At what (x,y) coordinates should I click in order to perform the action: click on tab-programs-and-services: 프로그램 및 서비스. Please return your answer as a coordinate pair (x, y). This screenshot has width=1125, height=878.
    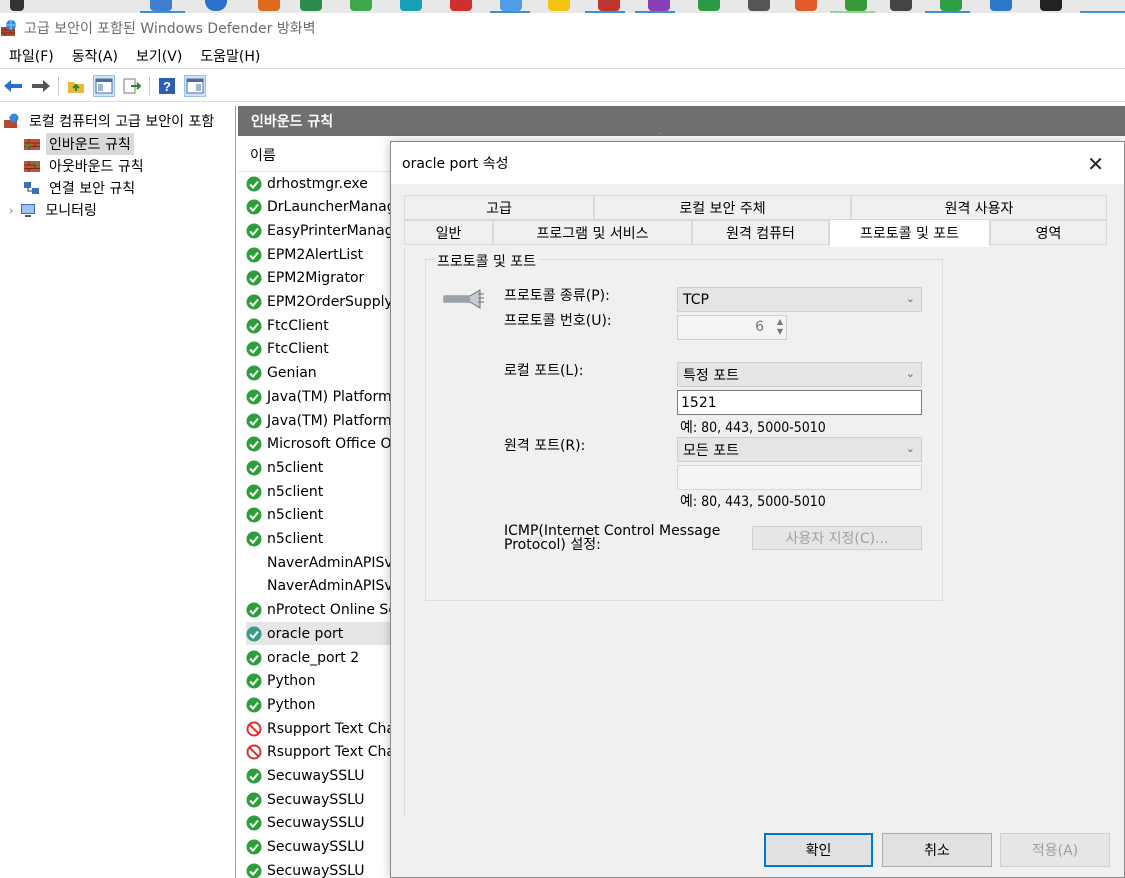
    Looking at the image, I should click on (592, 232).